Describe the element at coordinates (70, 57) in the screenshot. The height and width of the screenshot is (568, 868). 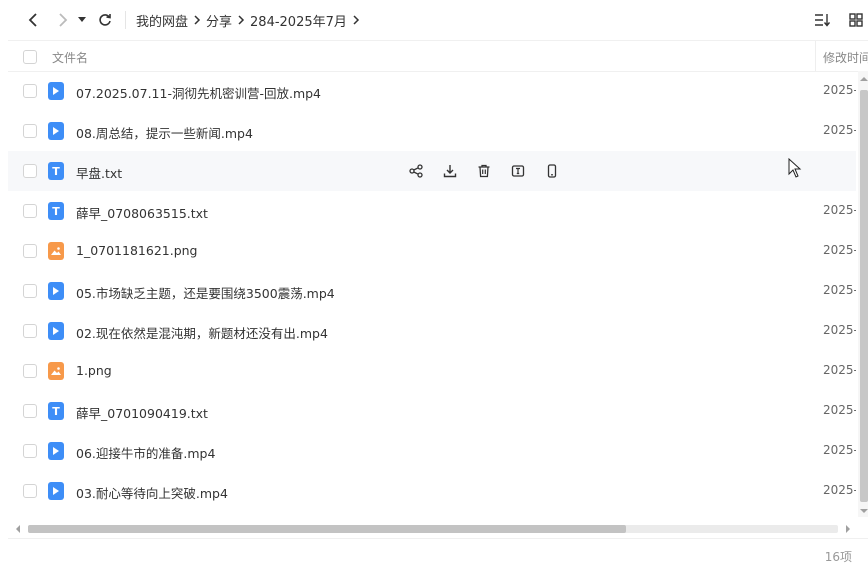
I see `column-header-name: 文件名` at that location.